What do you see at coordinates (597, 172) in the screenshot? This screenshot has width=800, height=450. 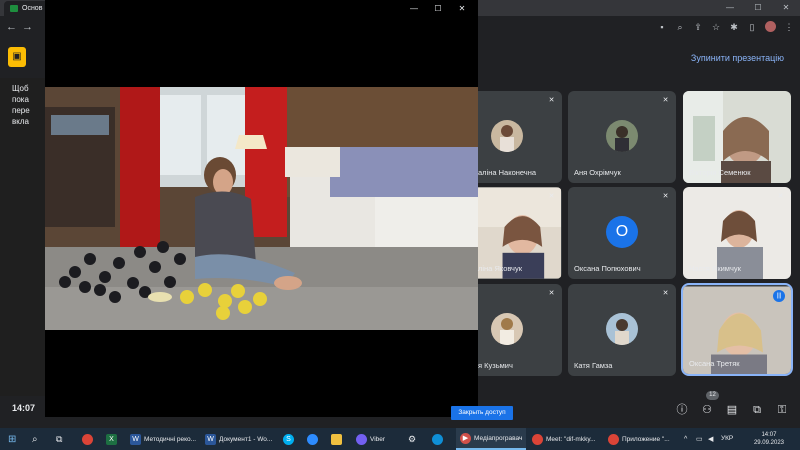 I see `participant-name: Аня Охрімчук` at bounding box center [597, 172].